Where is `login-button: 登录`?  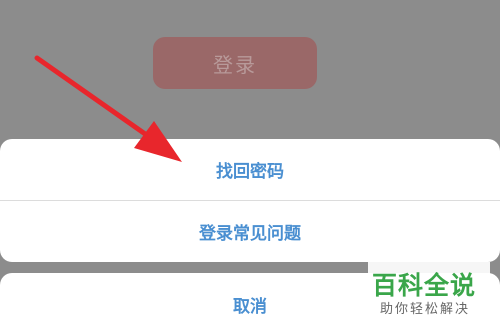 login-button: 登录 is located at coordinates (235, 63).